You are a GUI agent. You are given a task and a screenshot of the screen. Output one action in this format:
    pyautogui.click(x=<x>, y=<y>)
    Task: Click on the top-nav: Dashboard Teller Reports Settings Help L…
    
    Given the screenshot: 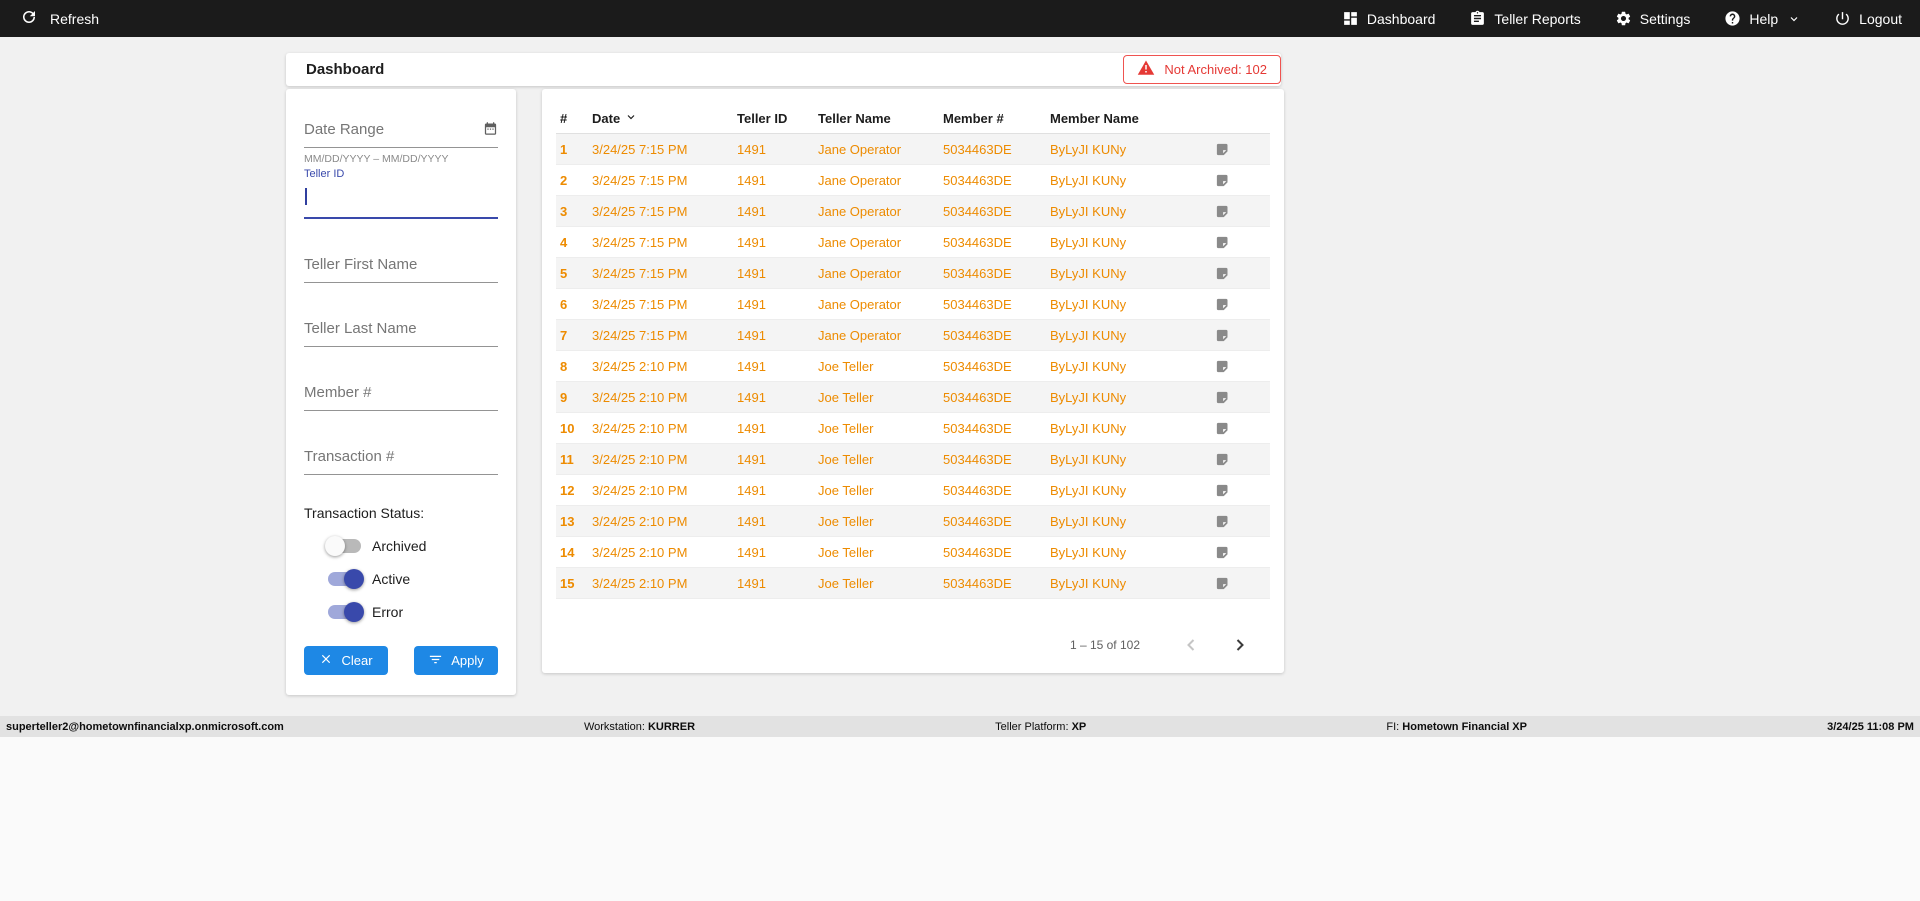 What is the action you would take?
    pyautogui.click(x=1622, y=18)
    